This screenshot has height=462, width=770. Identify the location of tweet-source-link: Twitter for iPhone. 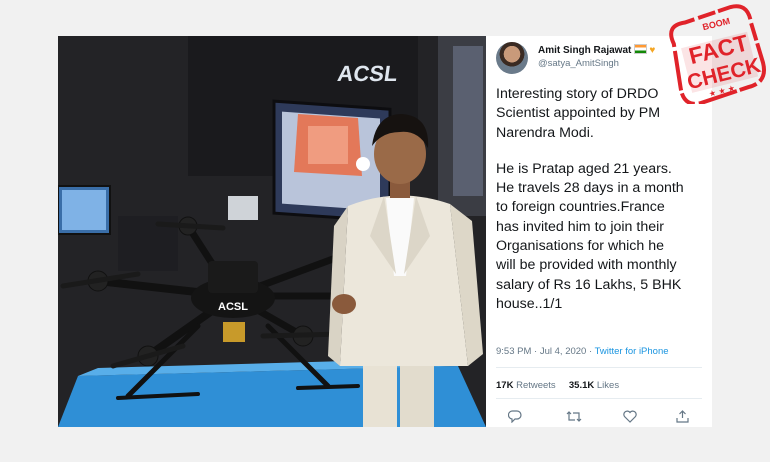
(632, 351).